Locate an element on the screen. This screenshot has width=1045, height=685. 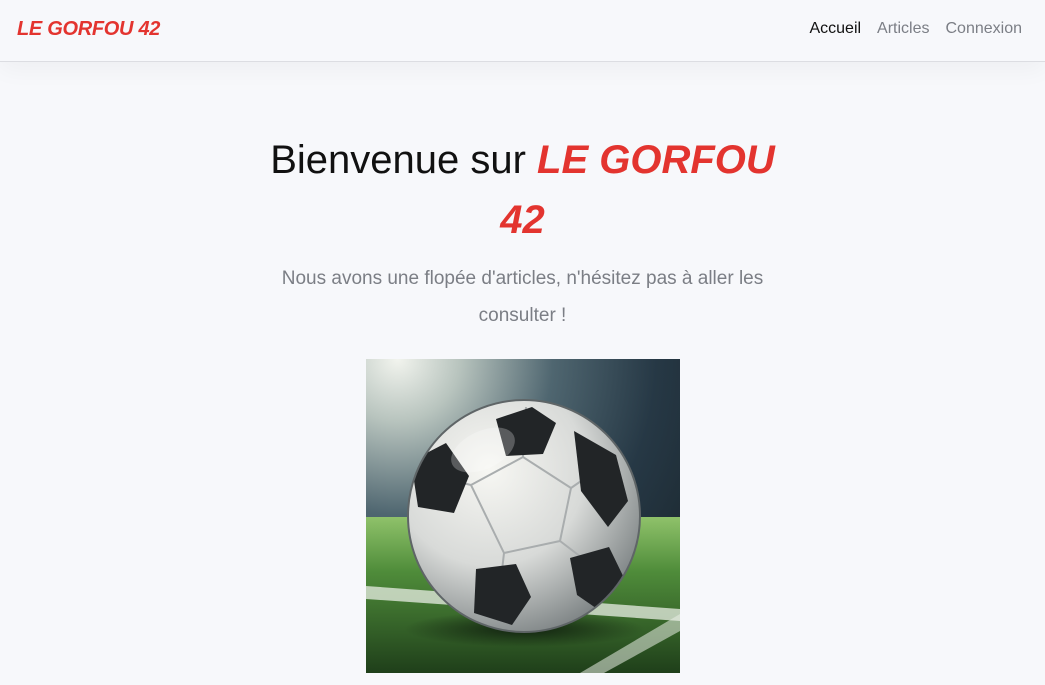
soccer-ball-image is located at coordinates (523, 516).